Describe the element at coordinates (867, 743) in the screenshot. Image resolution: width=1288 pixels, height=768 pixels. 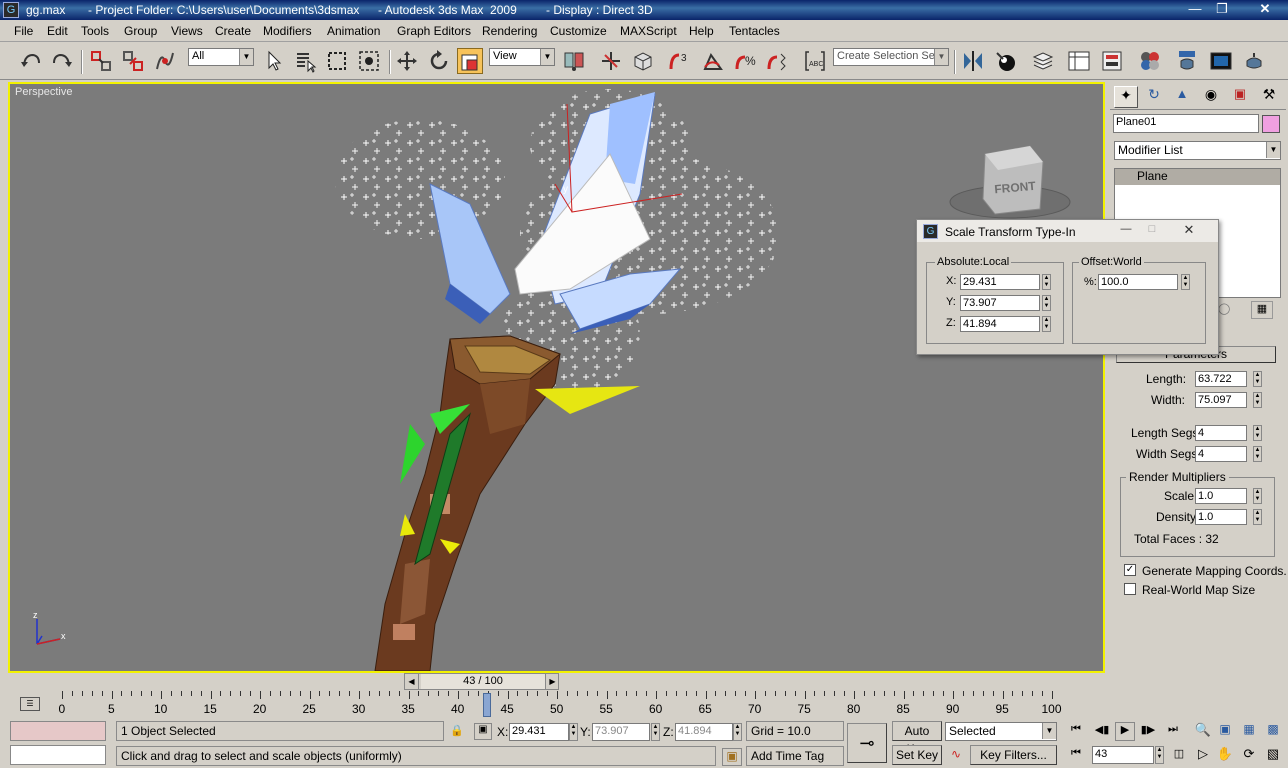
I see `set-key-mode-key-icon: ⊸` at that location.